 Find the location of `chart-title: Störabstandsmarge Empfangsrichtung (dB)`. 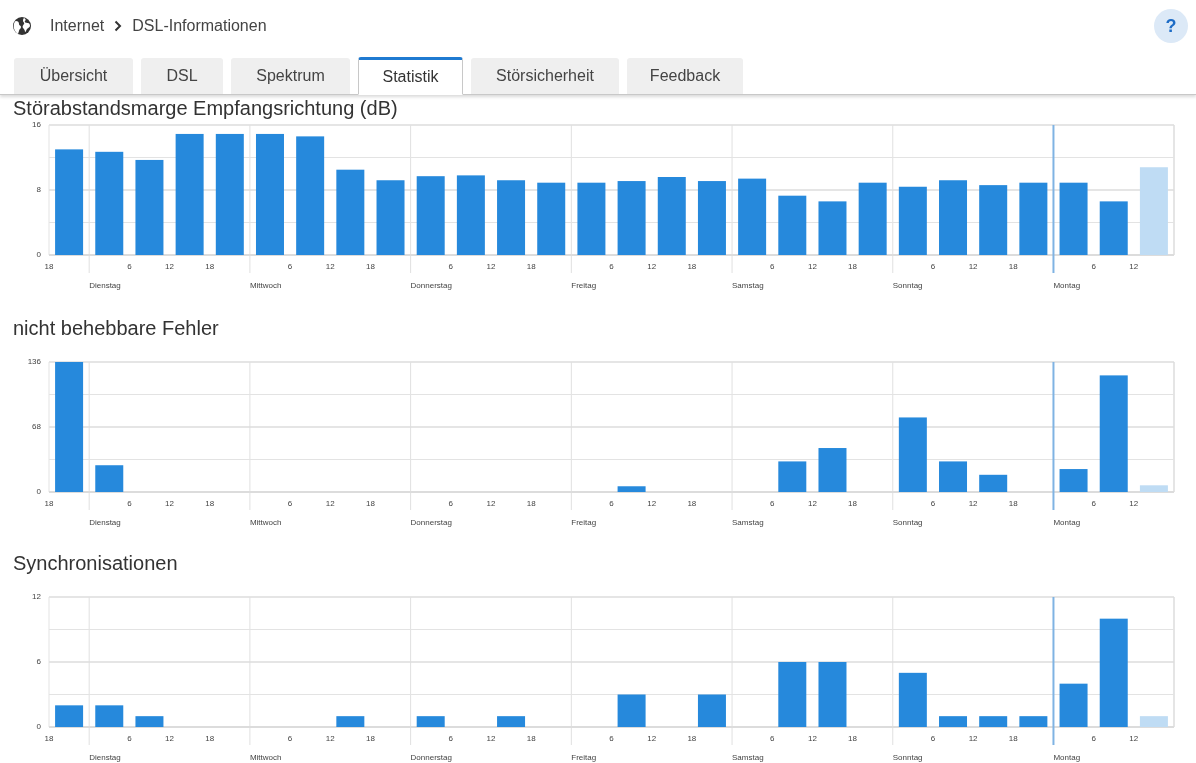

chart-title: Störabstandsmarge Empfangsrichtung (dB) is located at coordinates (205, 107).